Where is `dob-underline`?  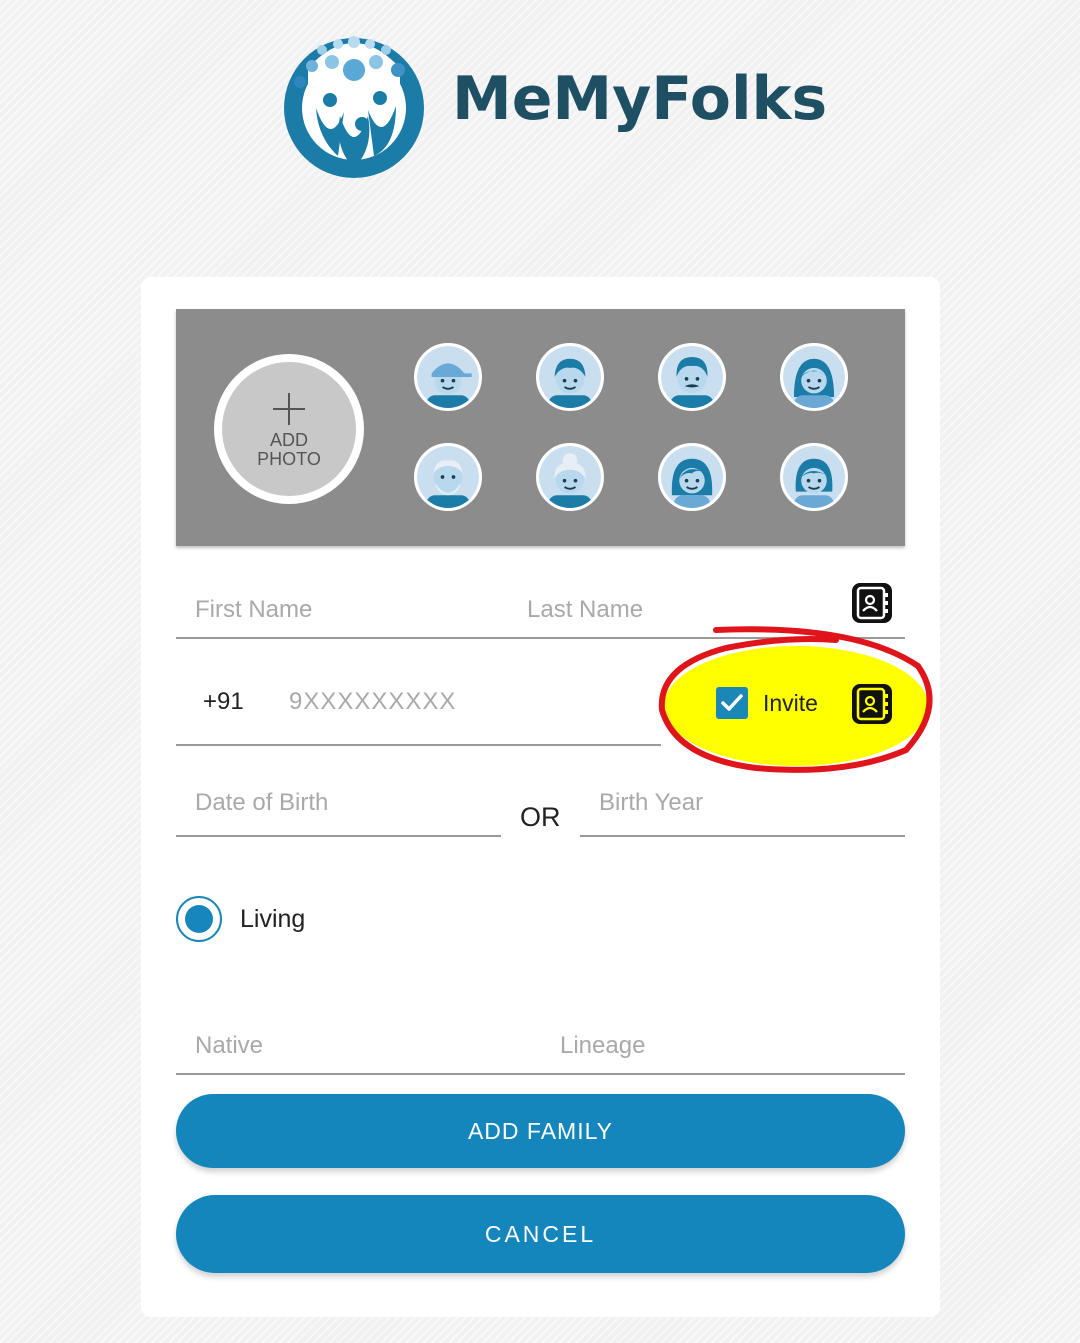
dob-underline is located at coordinates (338, 836).